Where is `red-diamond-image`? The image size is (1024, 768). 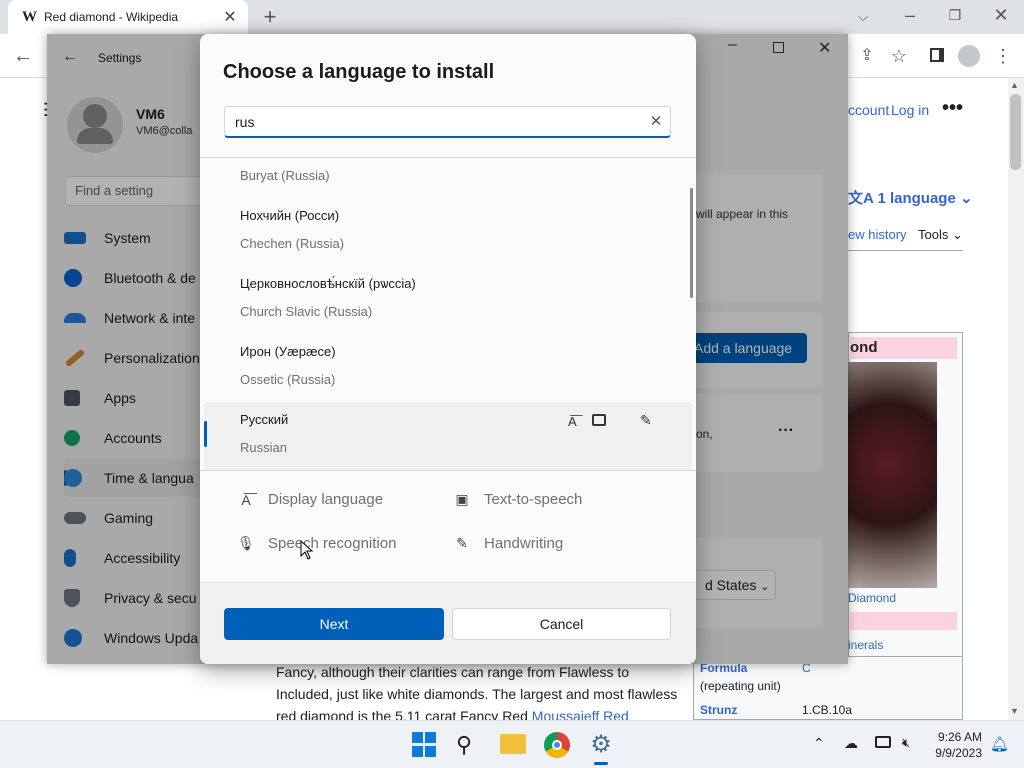 red-diamond-image is located at coordinates (892, 475).